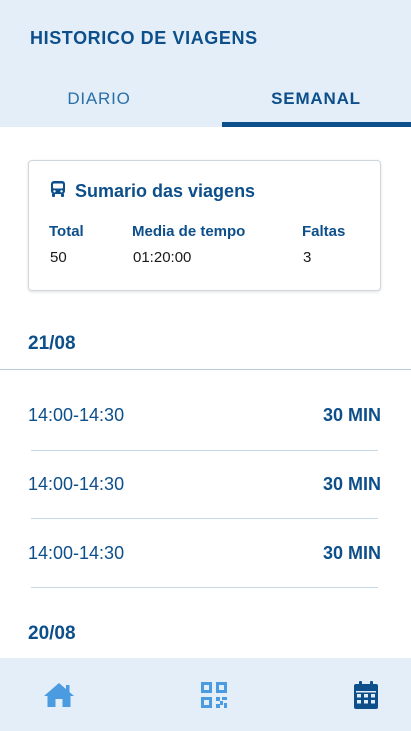 This screenshot has height=731, width=411. I want to click on average-time-label: Media de tempo, so click(189, 231).